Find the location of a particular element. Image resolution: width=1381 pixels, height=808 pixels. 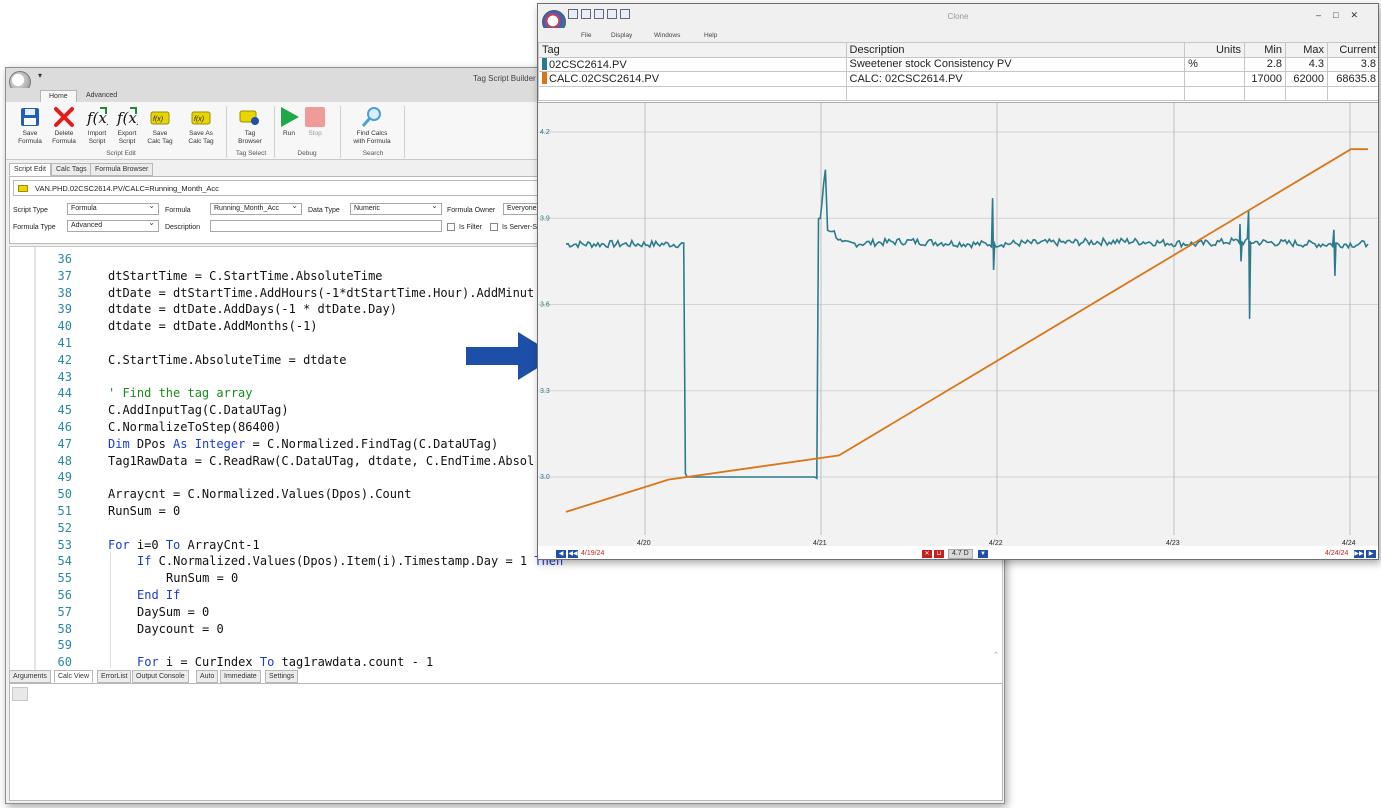

units-cell: % is located at coordinates (1215, 64).